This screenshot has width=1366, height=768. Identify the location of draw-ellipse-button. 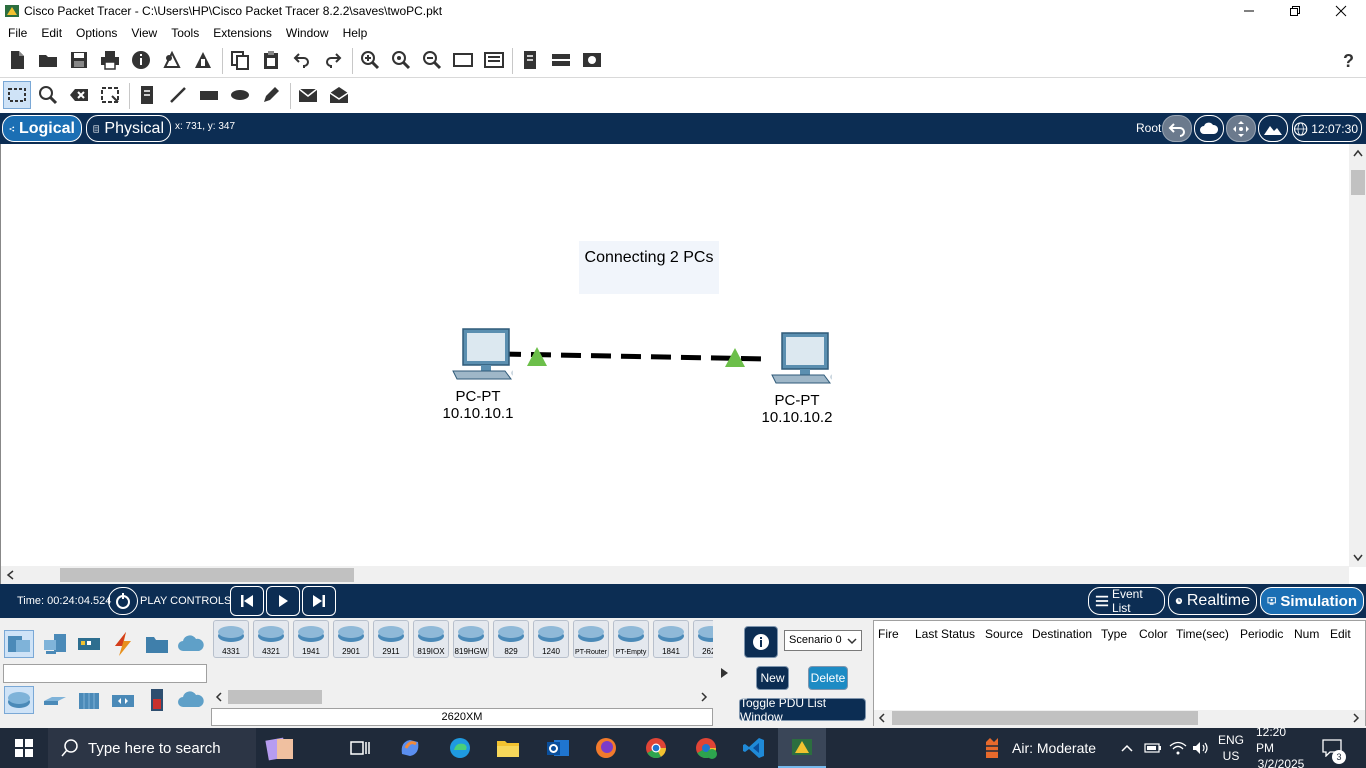
(240, 95).